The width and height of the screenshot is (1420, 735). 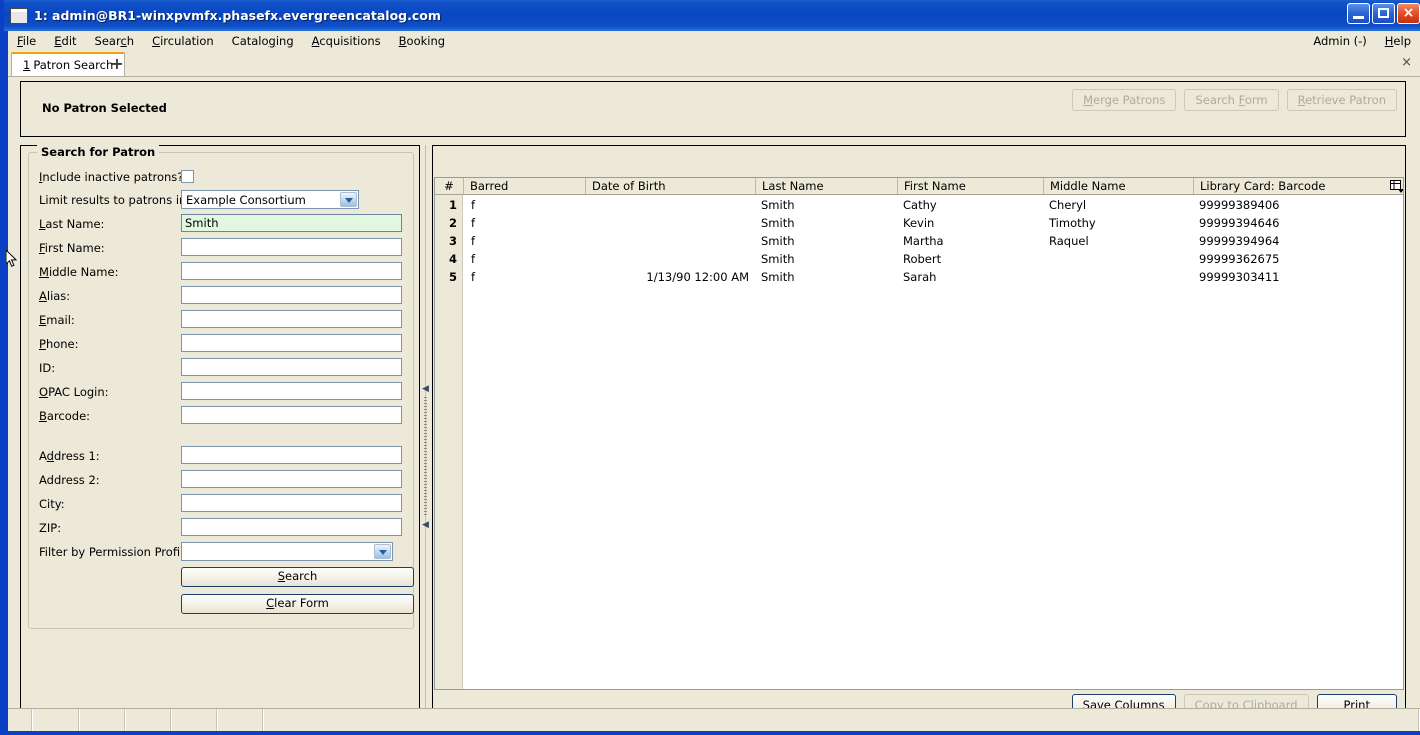 I want to click on column-header-last-name: Last Name, so click(x=826, y=186).